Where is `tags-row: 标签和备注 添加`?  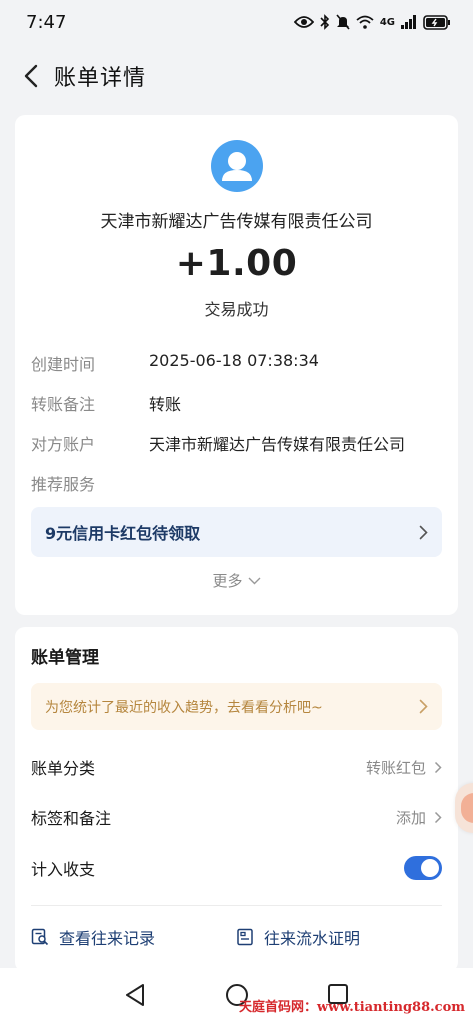
tags-row: 标签和备注 添加 is located at coordinates (236, 817).